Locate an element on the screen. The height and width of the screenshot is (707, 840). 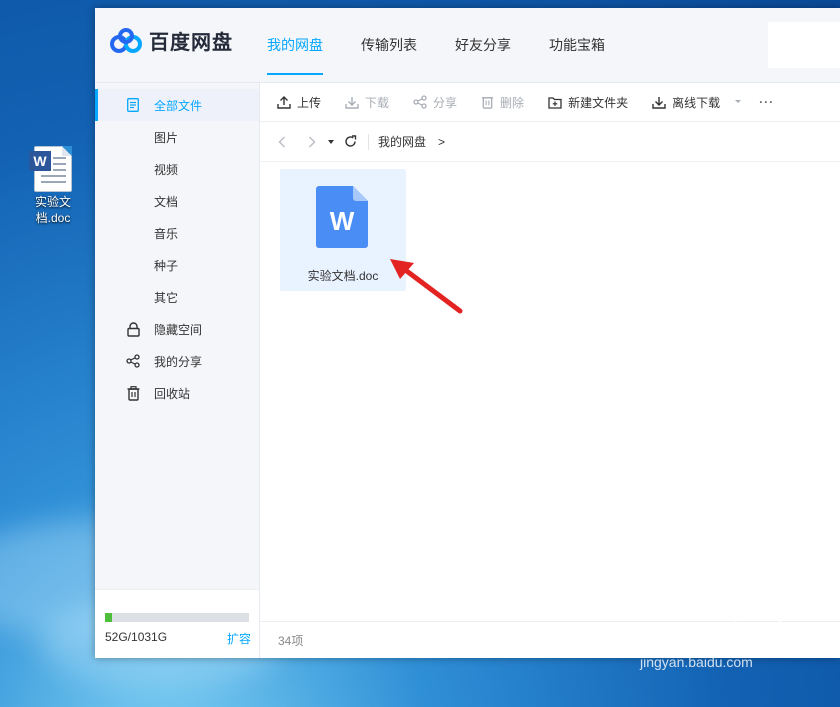
sidebar-item-recycle-bin: 回收站 is located at coordinates (177, 393).